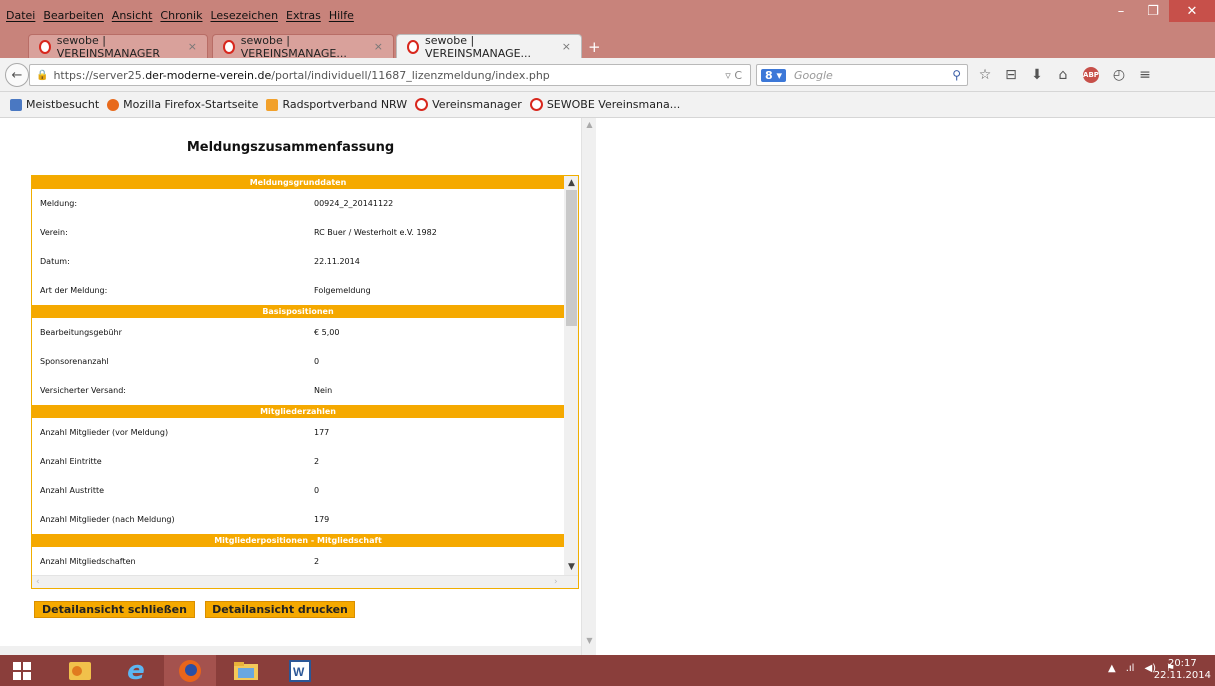 Image resolution: width=1215 pixels, height=686 pixels. Describe the element at coordinates (1112, 668) in the screenshot. I see `tray-expand-icon: ▲` at that location.